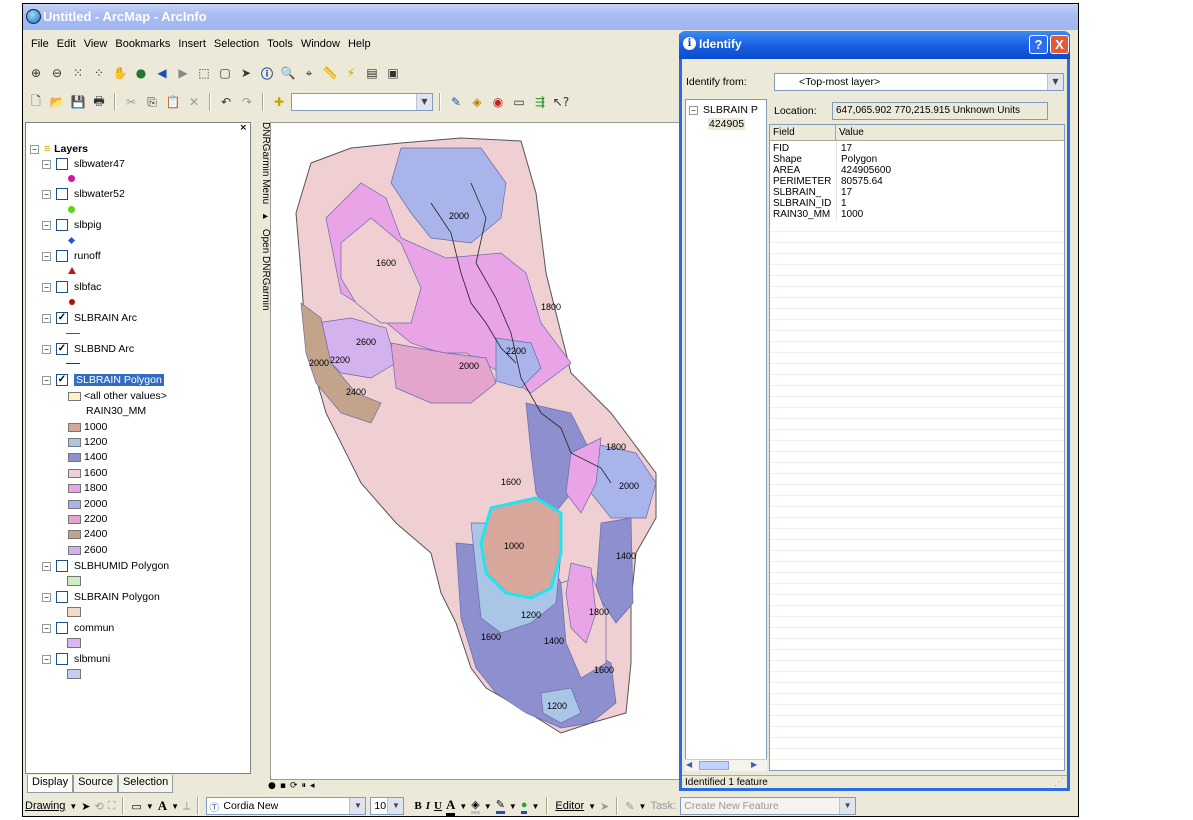 The height and width of the screenshot is (820, 1193). What do you see at coordinates (162, 806) in the screenshot?
I see `new-text-icon: A` at bounding box center [162, 806].